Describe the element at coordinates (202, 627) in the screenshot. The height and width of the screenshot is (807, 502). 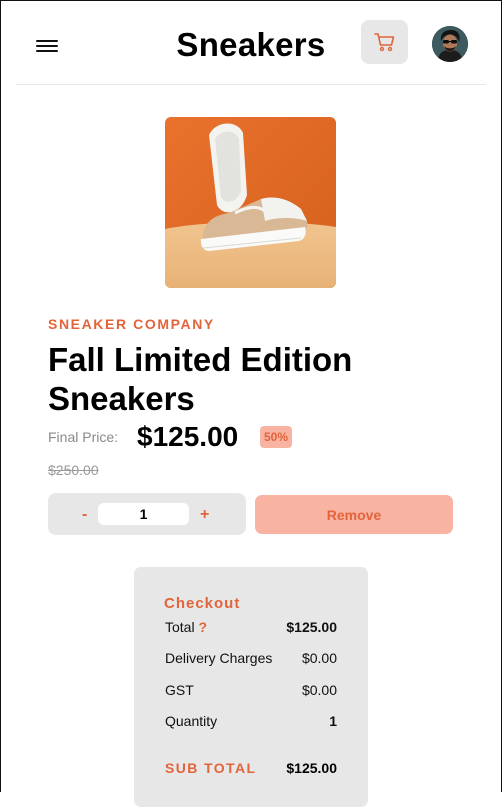
I see `total-help-icon: ?` at that location.